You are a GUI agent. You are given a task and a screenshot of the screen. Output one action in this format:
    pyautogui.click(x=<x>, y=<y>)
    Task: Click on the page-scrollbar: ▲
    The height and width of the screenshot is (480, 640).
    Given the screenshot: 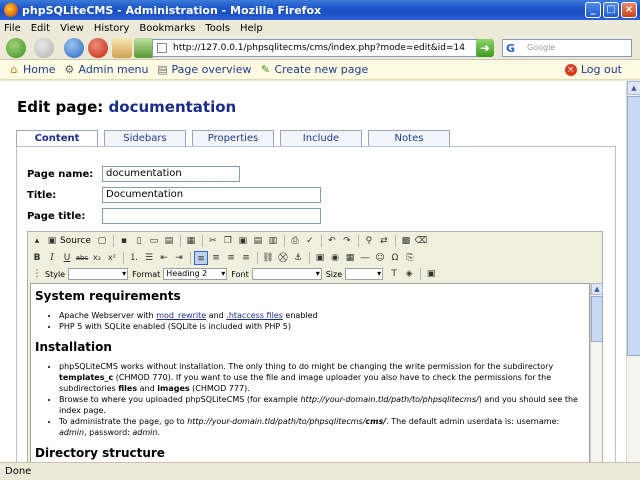 What is the action you would take?
    pyautogui.click(x=633, y=271)
    